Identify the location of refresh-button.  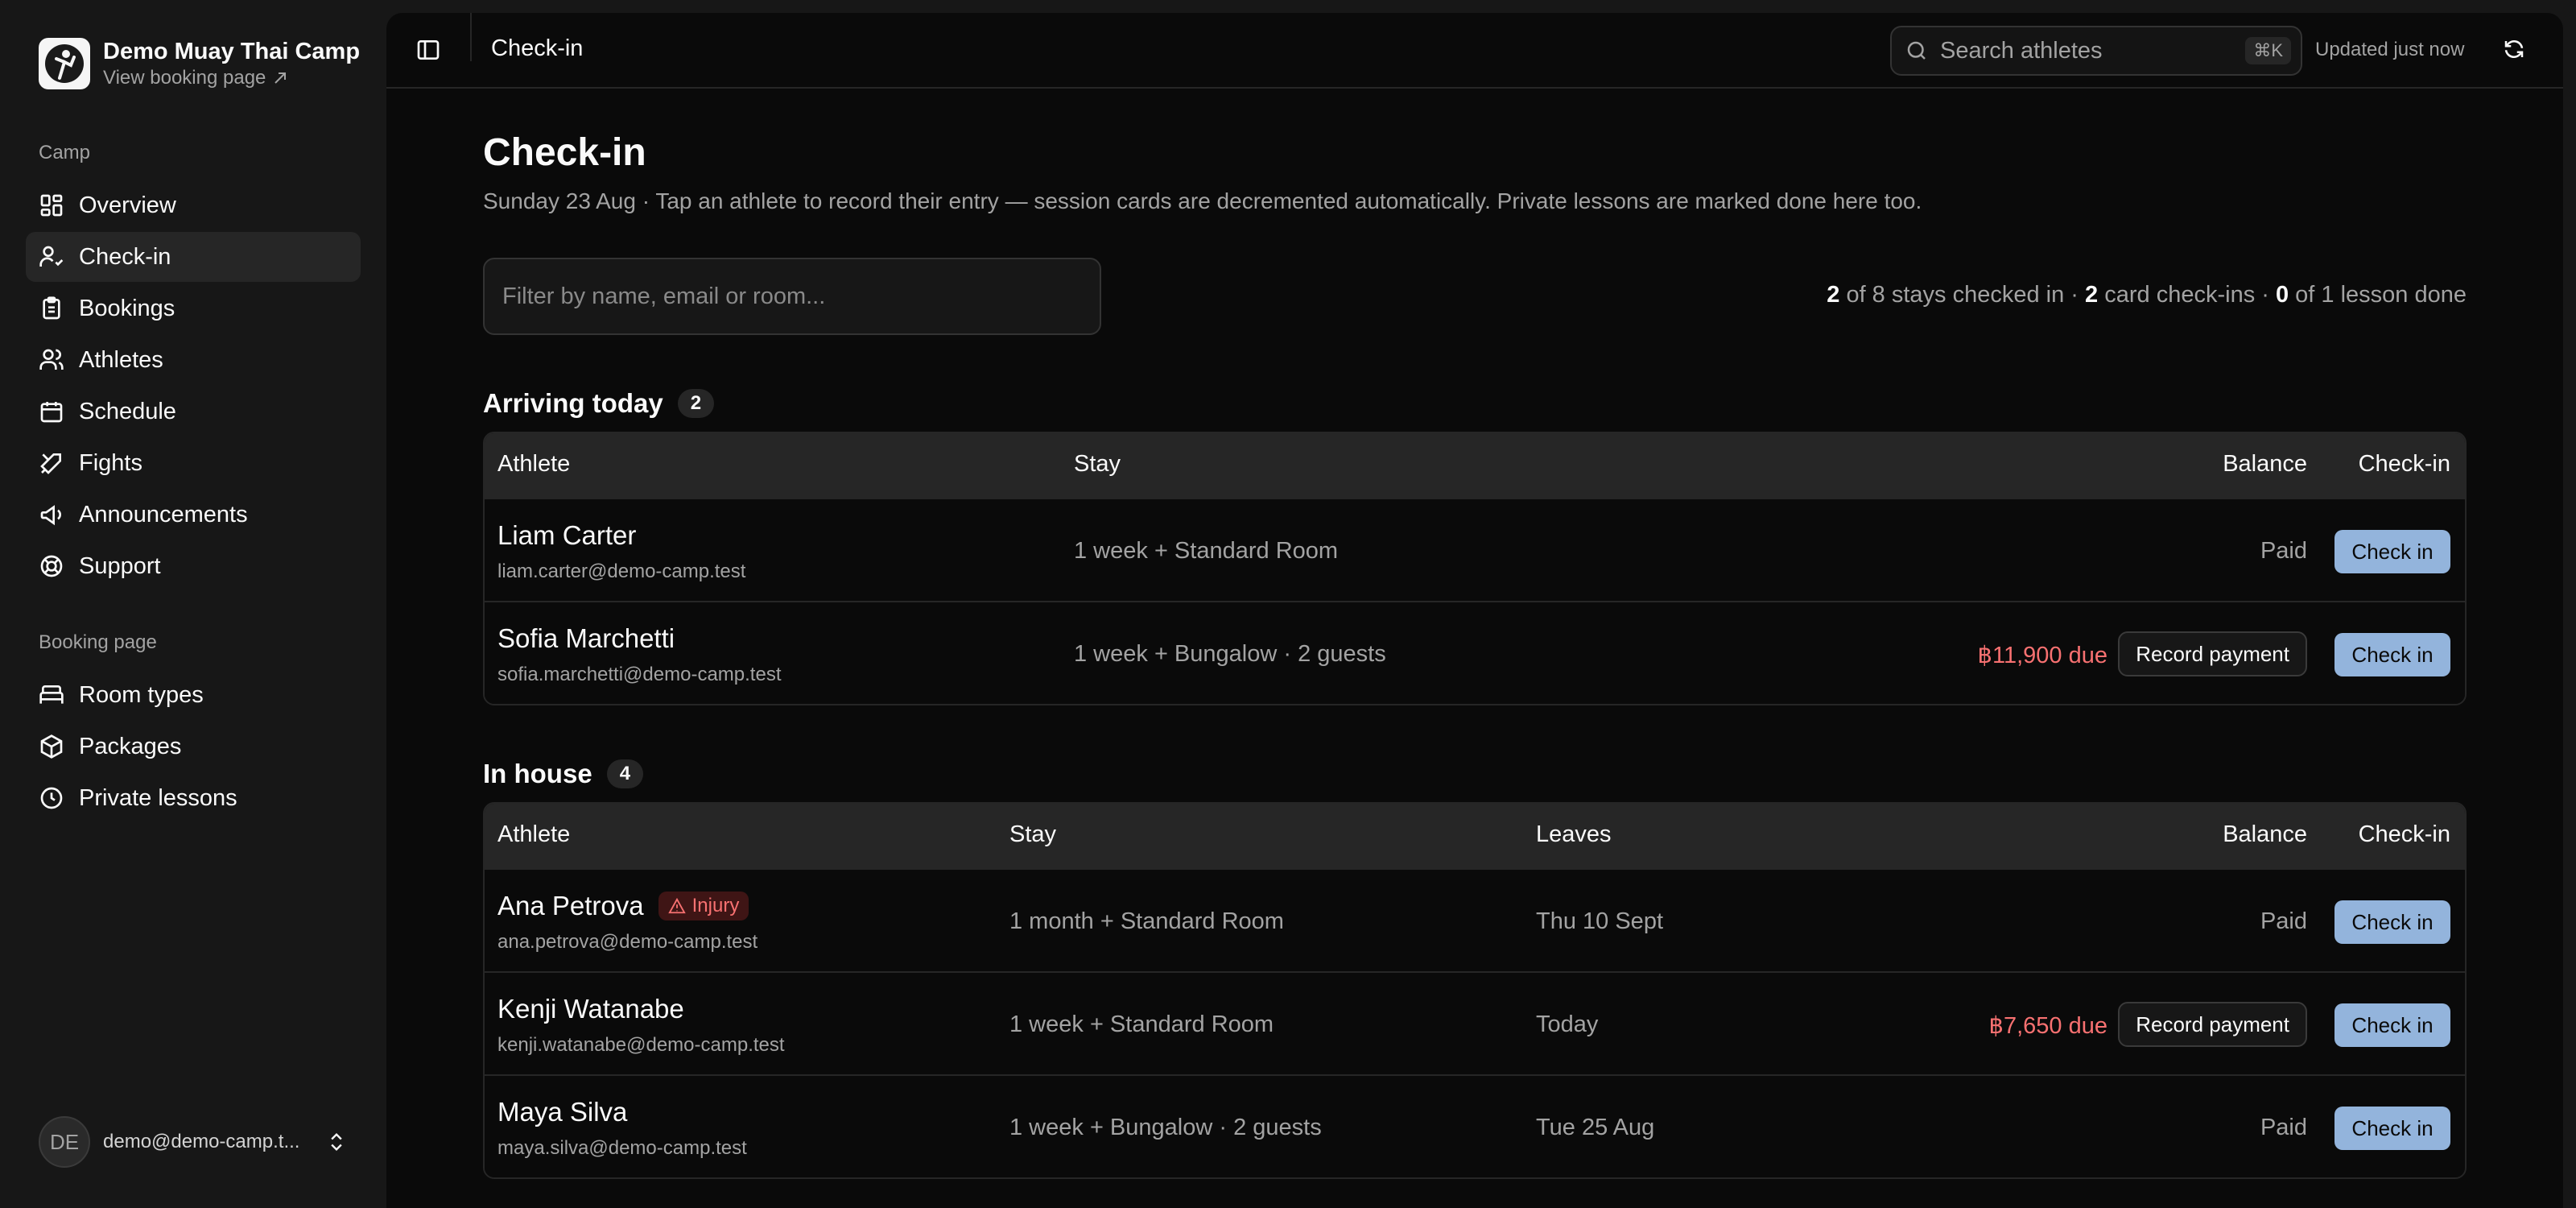
(2514, 52).